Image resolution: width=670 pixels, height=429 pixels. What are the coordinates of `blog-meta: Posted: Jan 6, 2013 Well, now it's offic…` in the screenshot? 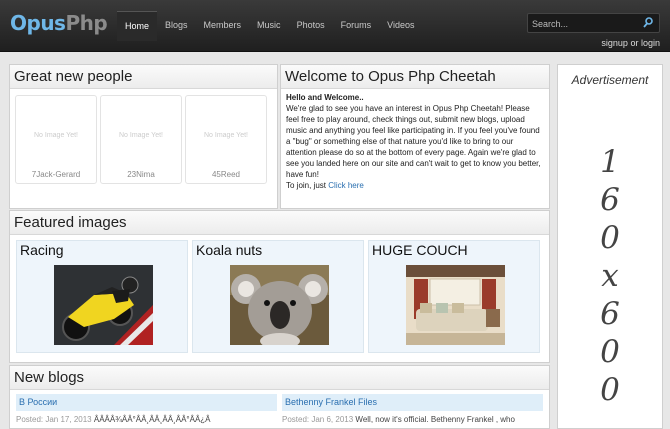 It's located at (412, 420).